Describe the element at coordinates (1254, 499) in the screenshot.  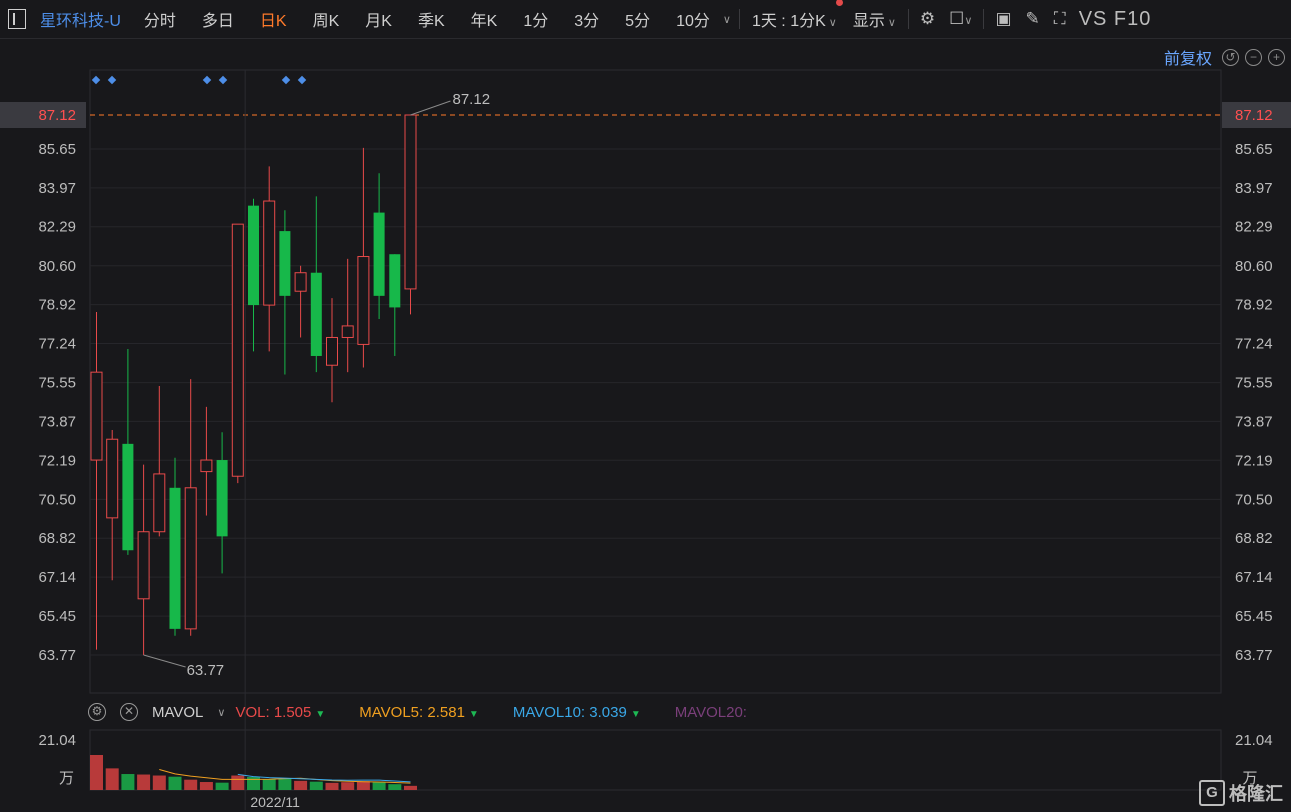
I see `y-tick-label: 70.50` at that location.